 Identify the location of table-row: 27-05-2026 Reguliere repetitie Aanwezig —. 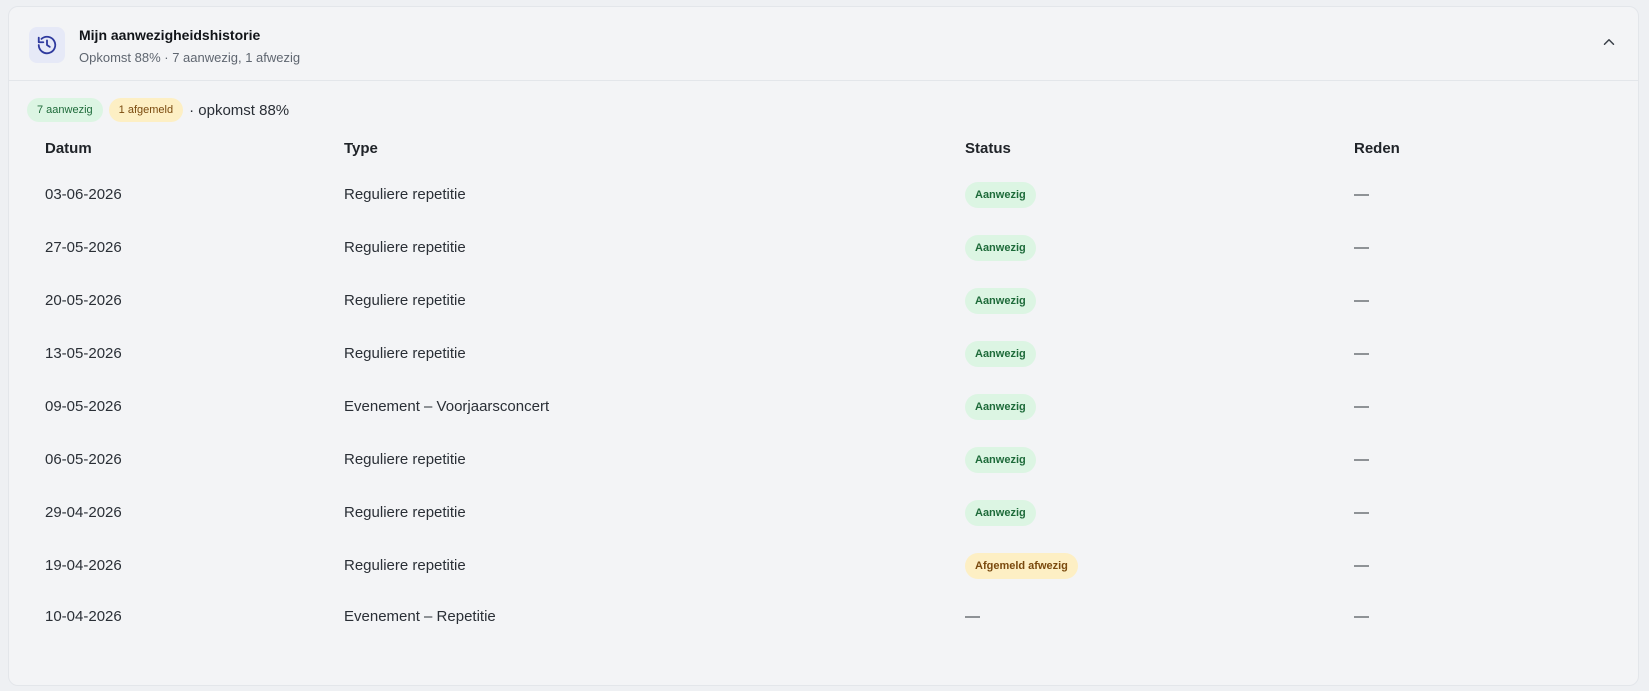
(824, 247).